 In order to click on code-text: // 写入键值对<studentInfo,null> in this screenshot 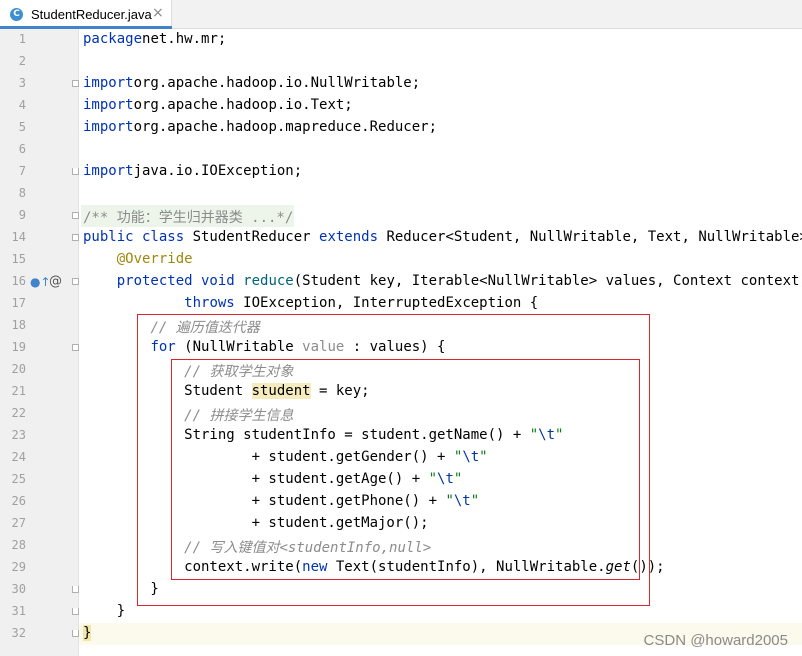, I will do `click(257, 547)`.